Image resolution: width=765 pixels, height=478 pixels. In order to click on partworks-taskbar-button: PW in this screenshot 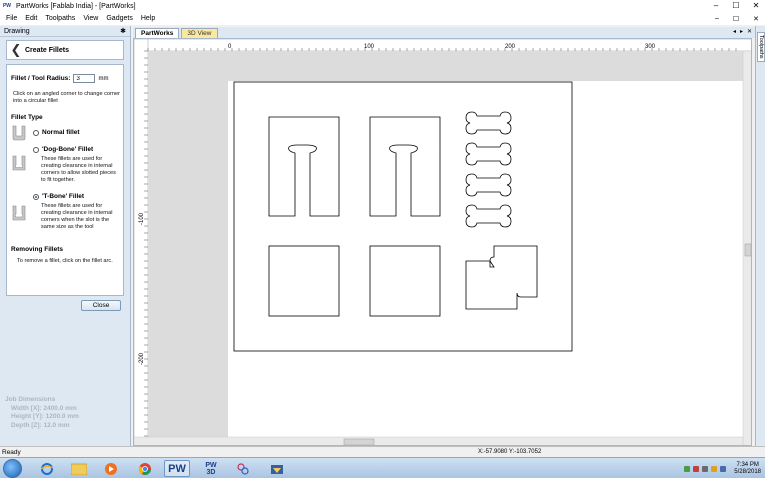, I will do `click(177, 468)`.